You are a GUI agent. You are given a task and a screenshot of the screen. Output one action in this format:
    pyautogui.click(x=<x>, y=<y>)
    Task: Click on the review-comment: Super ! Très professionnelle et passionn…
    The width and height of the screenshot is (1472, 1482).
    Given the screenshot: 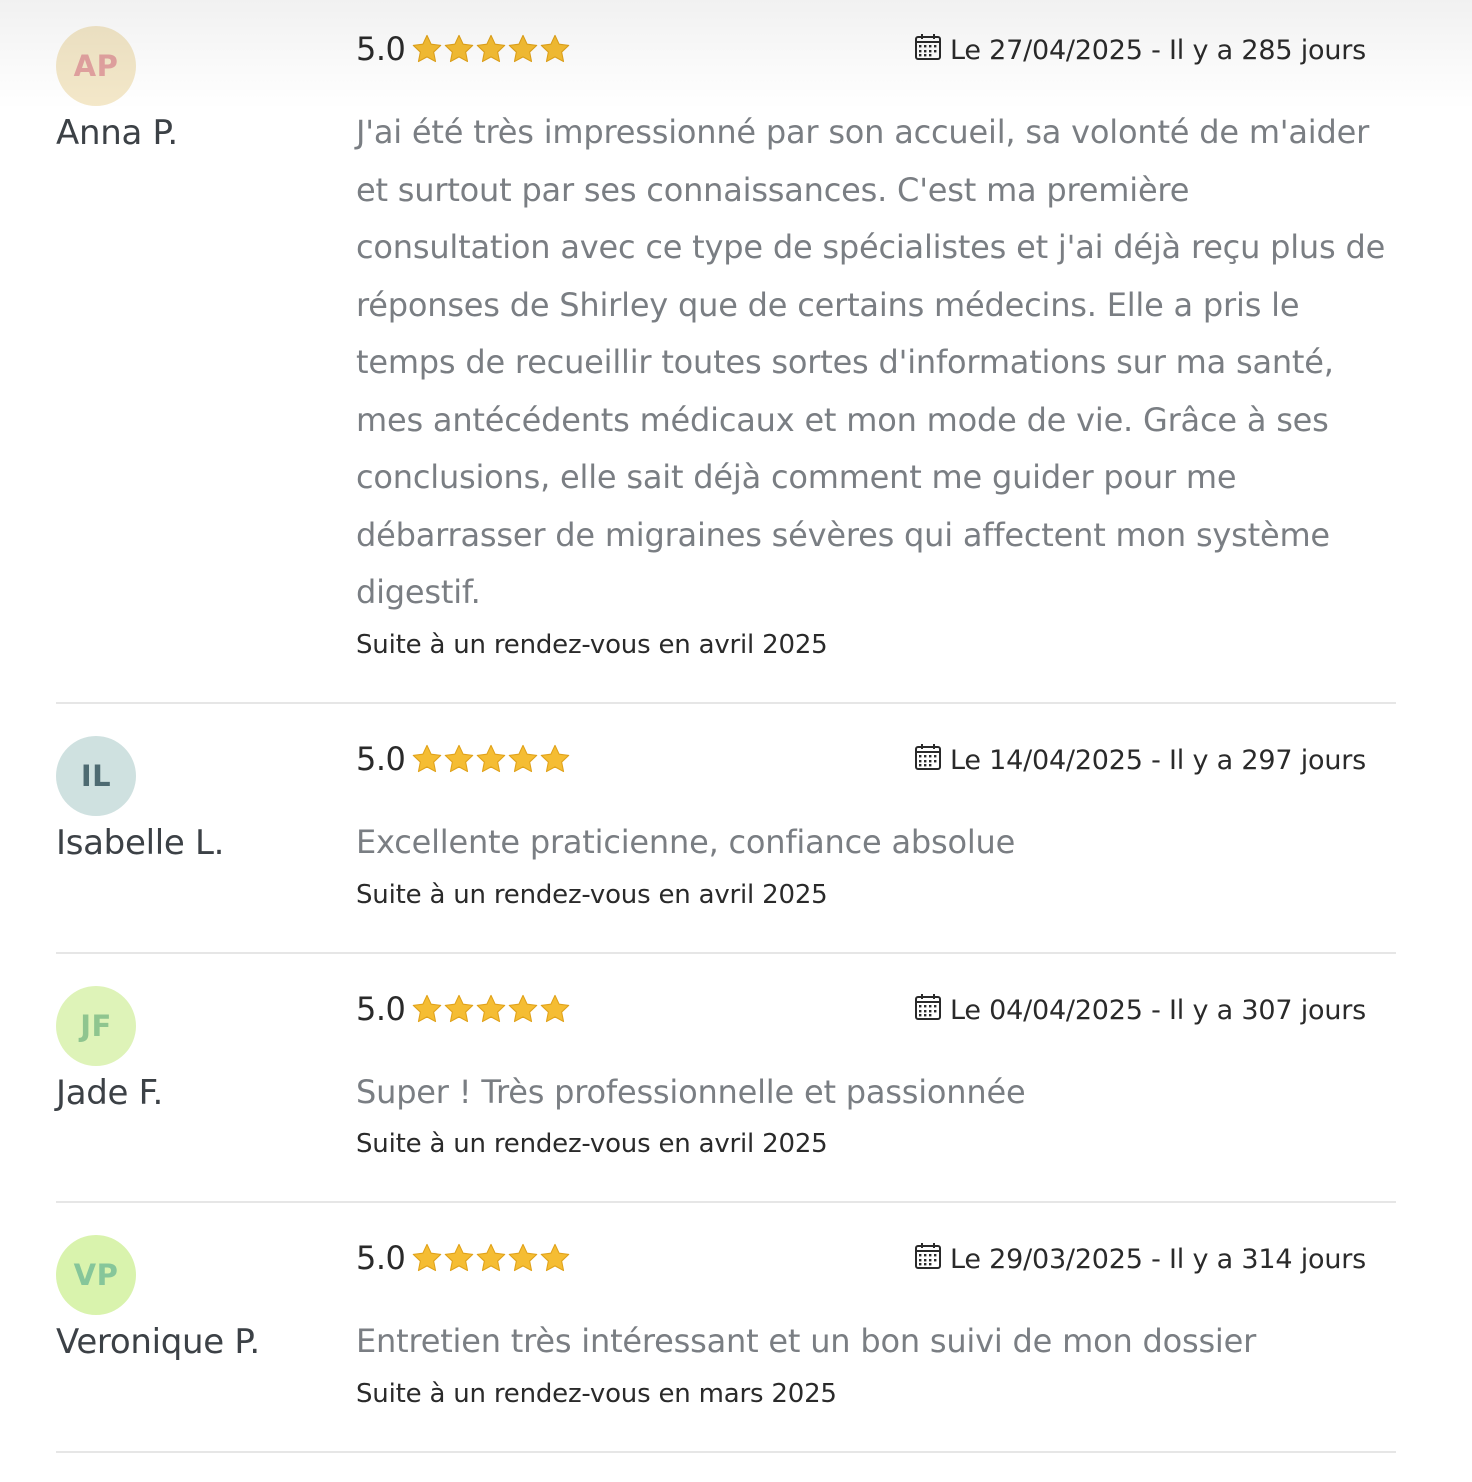 What is the action you would take?
    pyautogui.click(x=691, y=1092)
    